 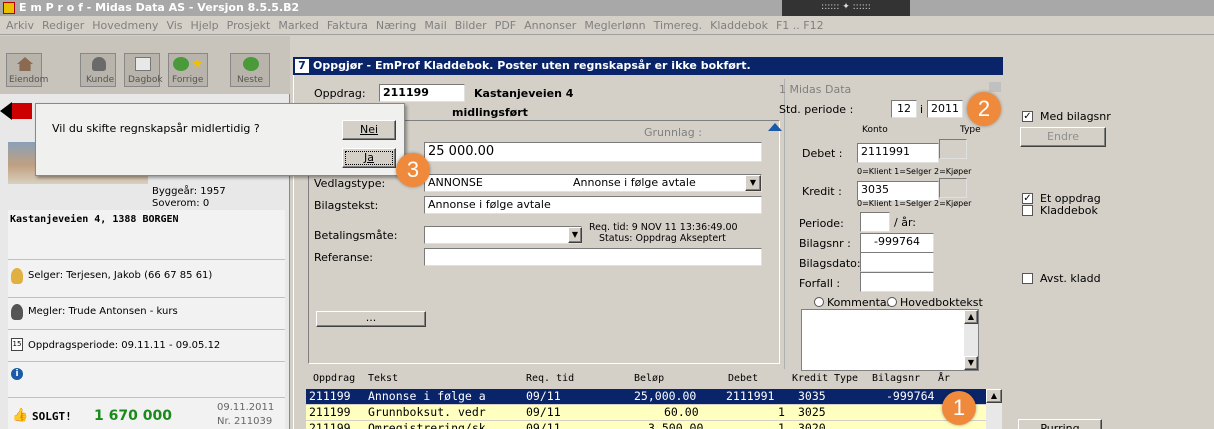 I want to click on menu-item-marked: Marked, so click(x=298, y=25).